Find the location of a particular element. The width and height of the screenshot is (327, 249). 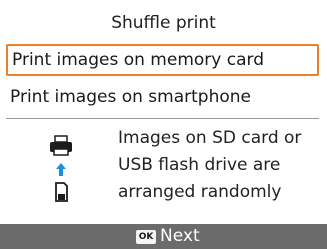

footer-bar: OK Next is located at coordinates (163, 236).